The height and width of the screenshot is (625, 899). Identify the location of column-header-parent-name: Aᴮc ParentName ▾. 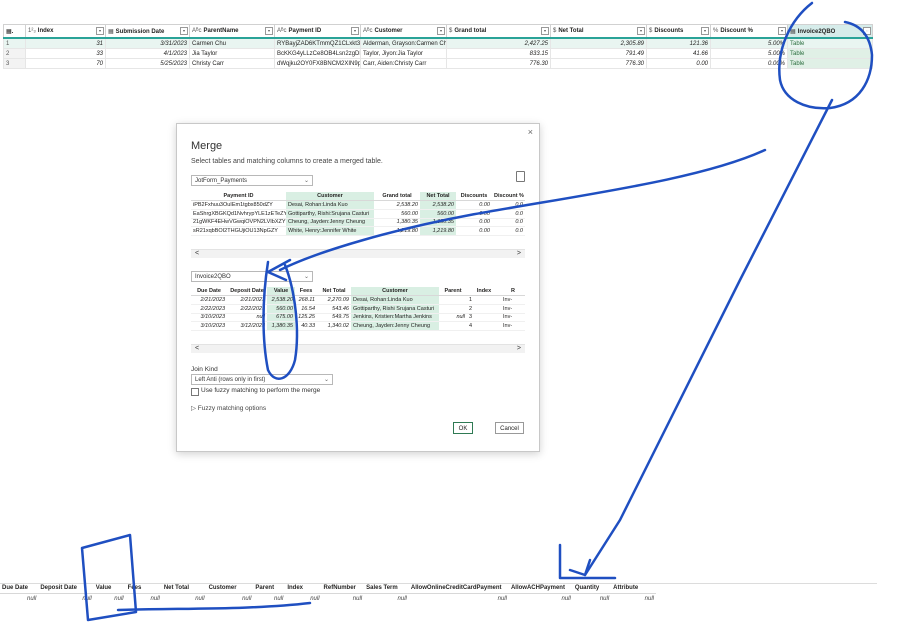
(232, 31).